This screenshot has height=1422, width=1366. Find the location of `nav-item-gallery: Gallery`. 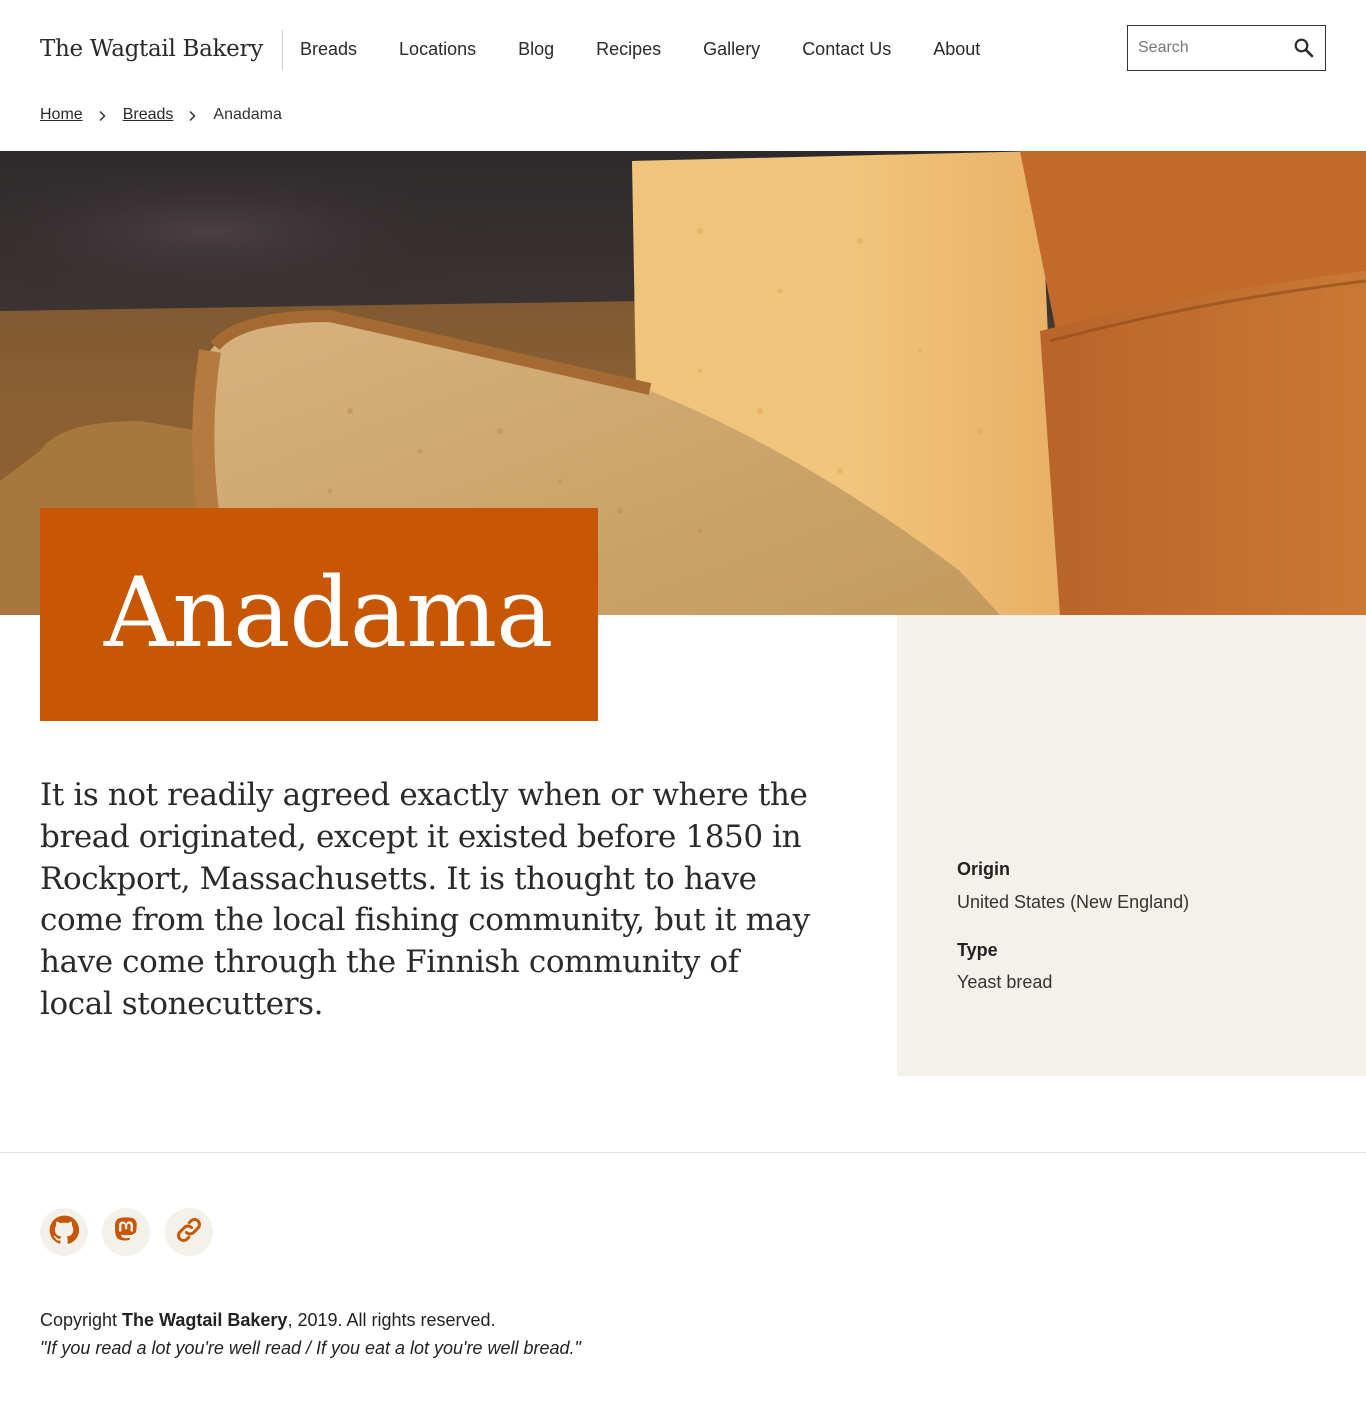

nav-item-gallery: Gallery is located at coordinates (731, 49).